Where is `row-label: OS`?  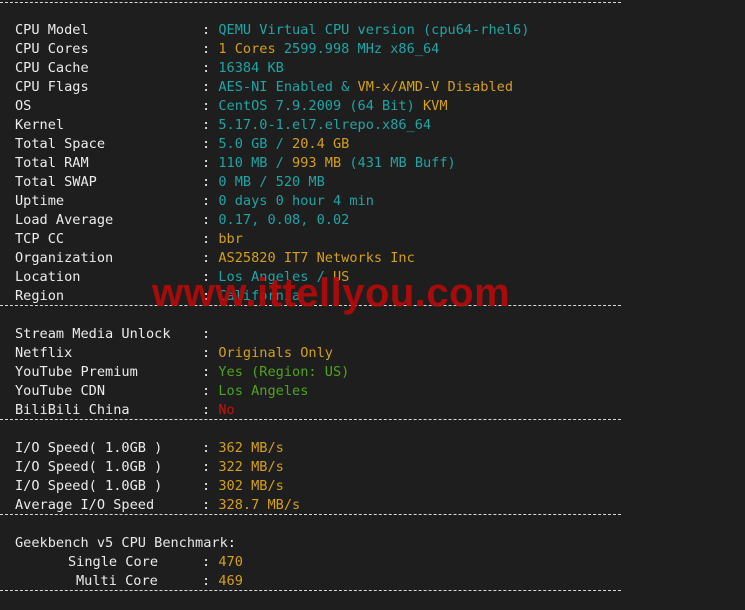 row-label: OS is located at coordinates (23, 106).